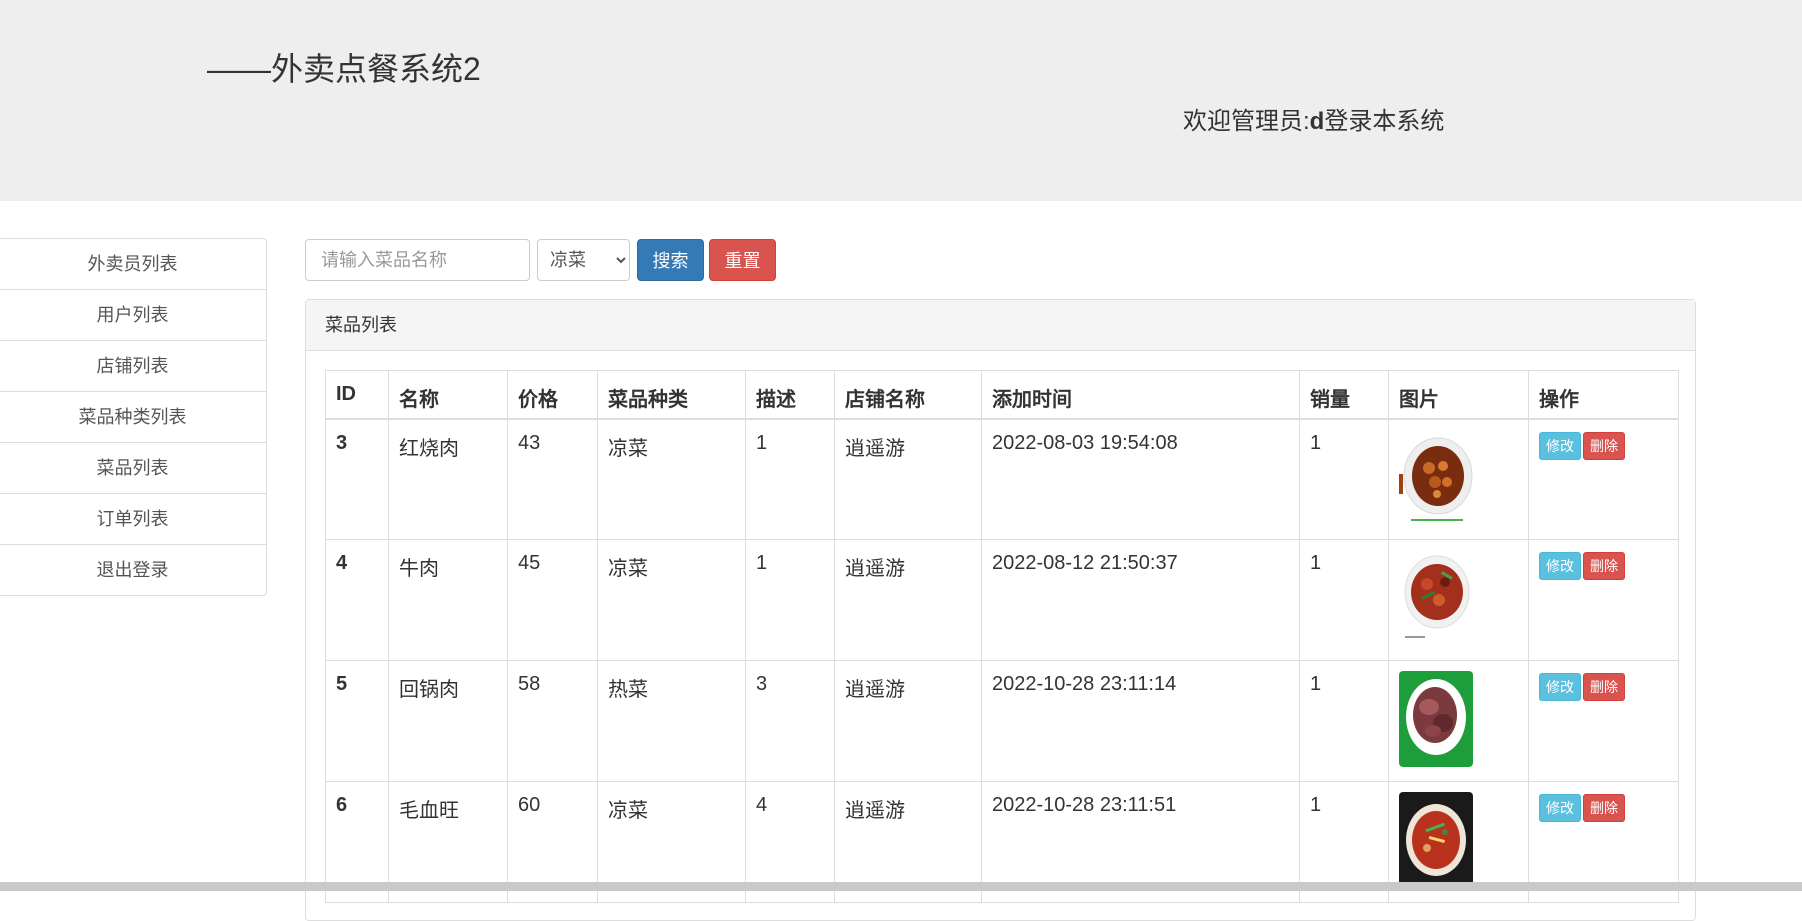  Describe the element at coordinates (133, 264) in the screenshot. I see `sidebar-item-couriers: 外卖员列表` at that location.